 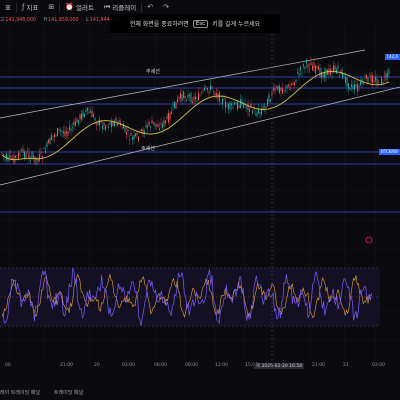 What do you see at coordinates (160, 365) in the screenshot?
I see `time-tick: 06:00` at bounding box center [160, 365].